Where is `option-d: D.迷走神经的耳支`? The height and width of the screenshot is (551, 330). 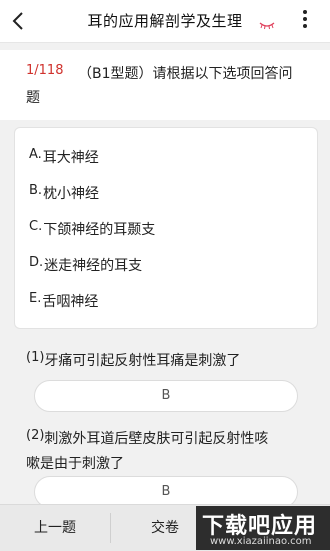
option-d: D.迷走神经的耳支 is located at coordinates (85, 265).